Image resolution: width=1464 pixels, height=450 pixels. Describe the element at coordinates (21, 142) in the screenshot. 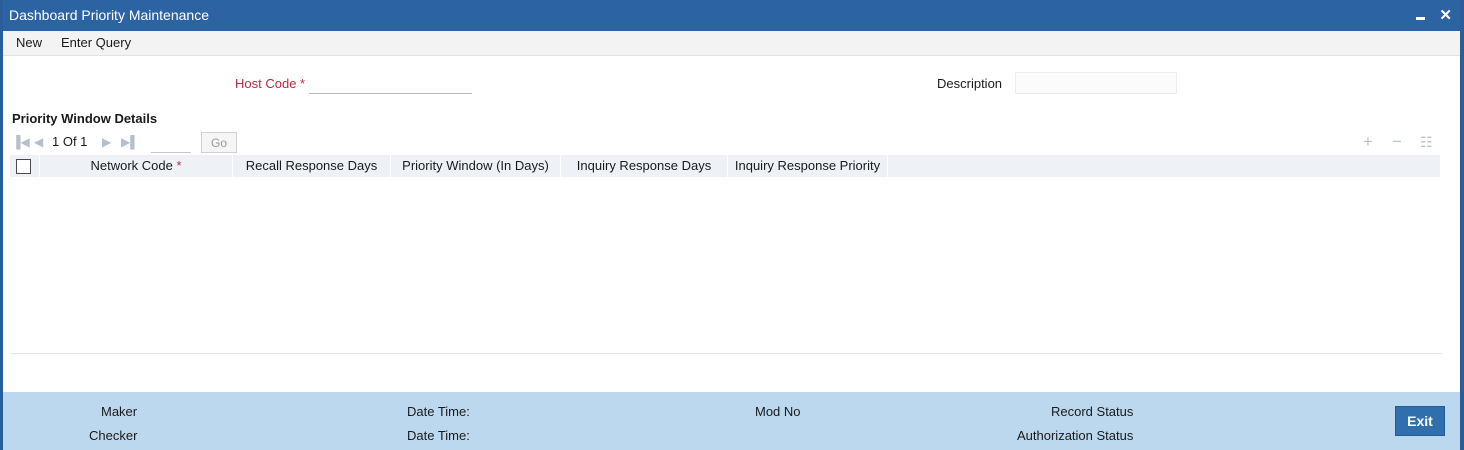

I see `first-page-icon: ▐◀` at that location.